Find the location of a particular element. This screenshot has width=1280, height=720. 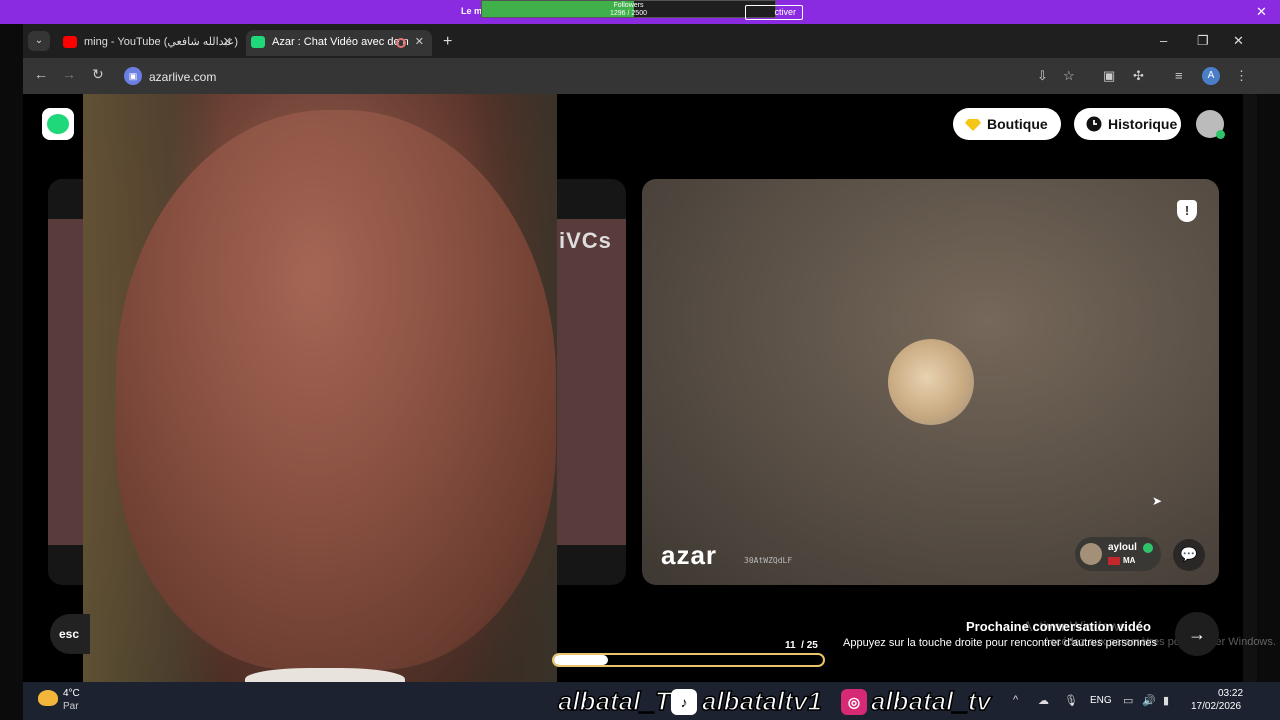

azar-wordmark: azar is located at coordinates (689, 555).